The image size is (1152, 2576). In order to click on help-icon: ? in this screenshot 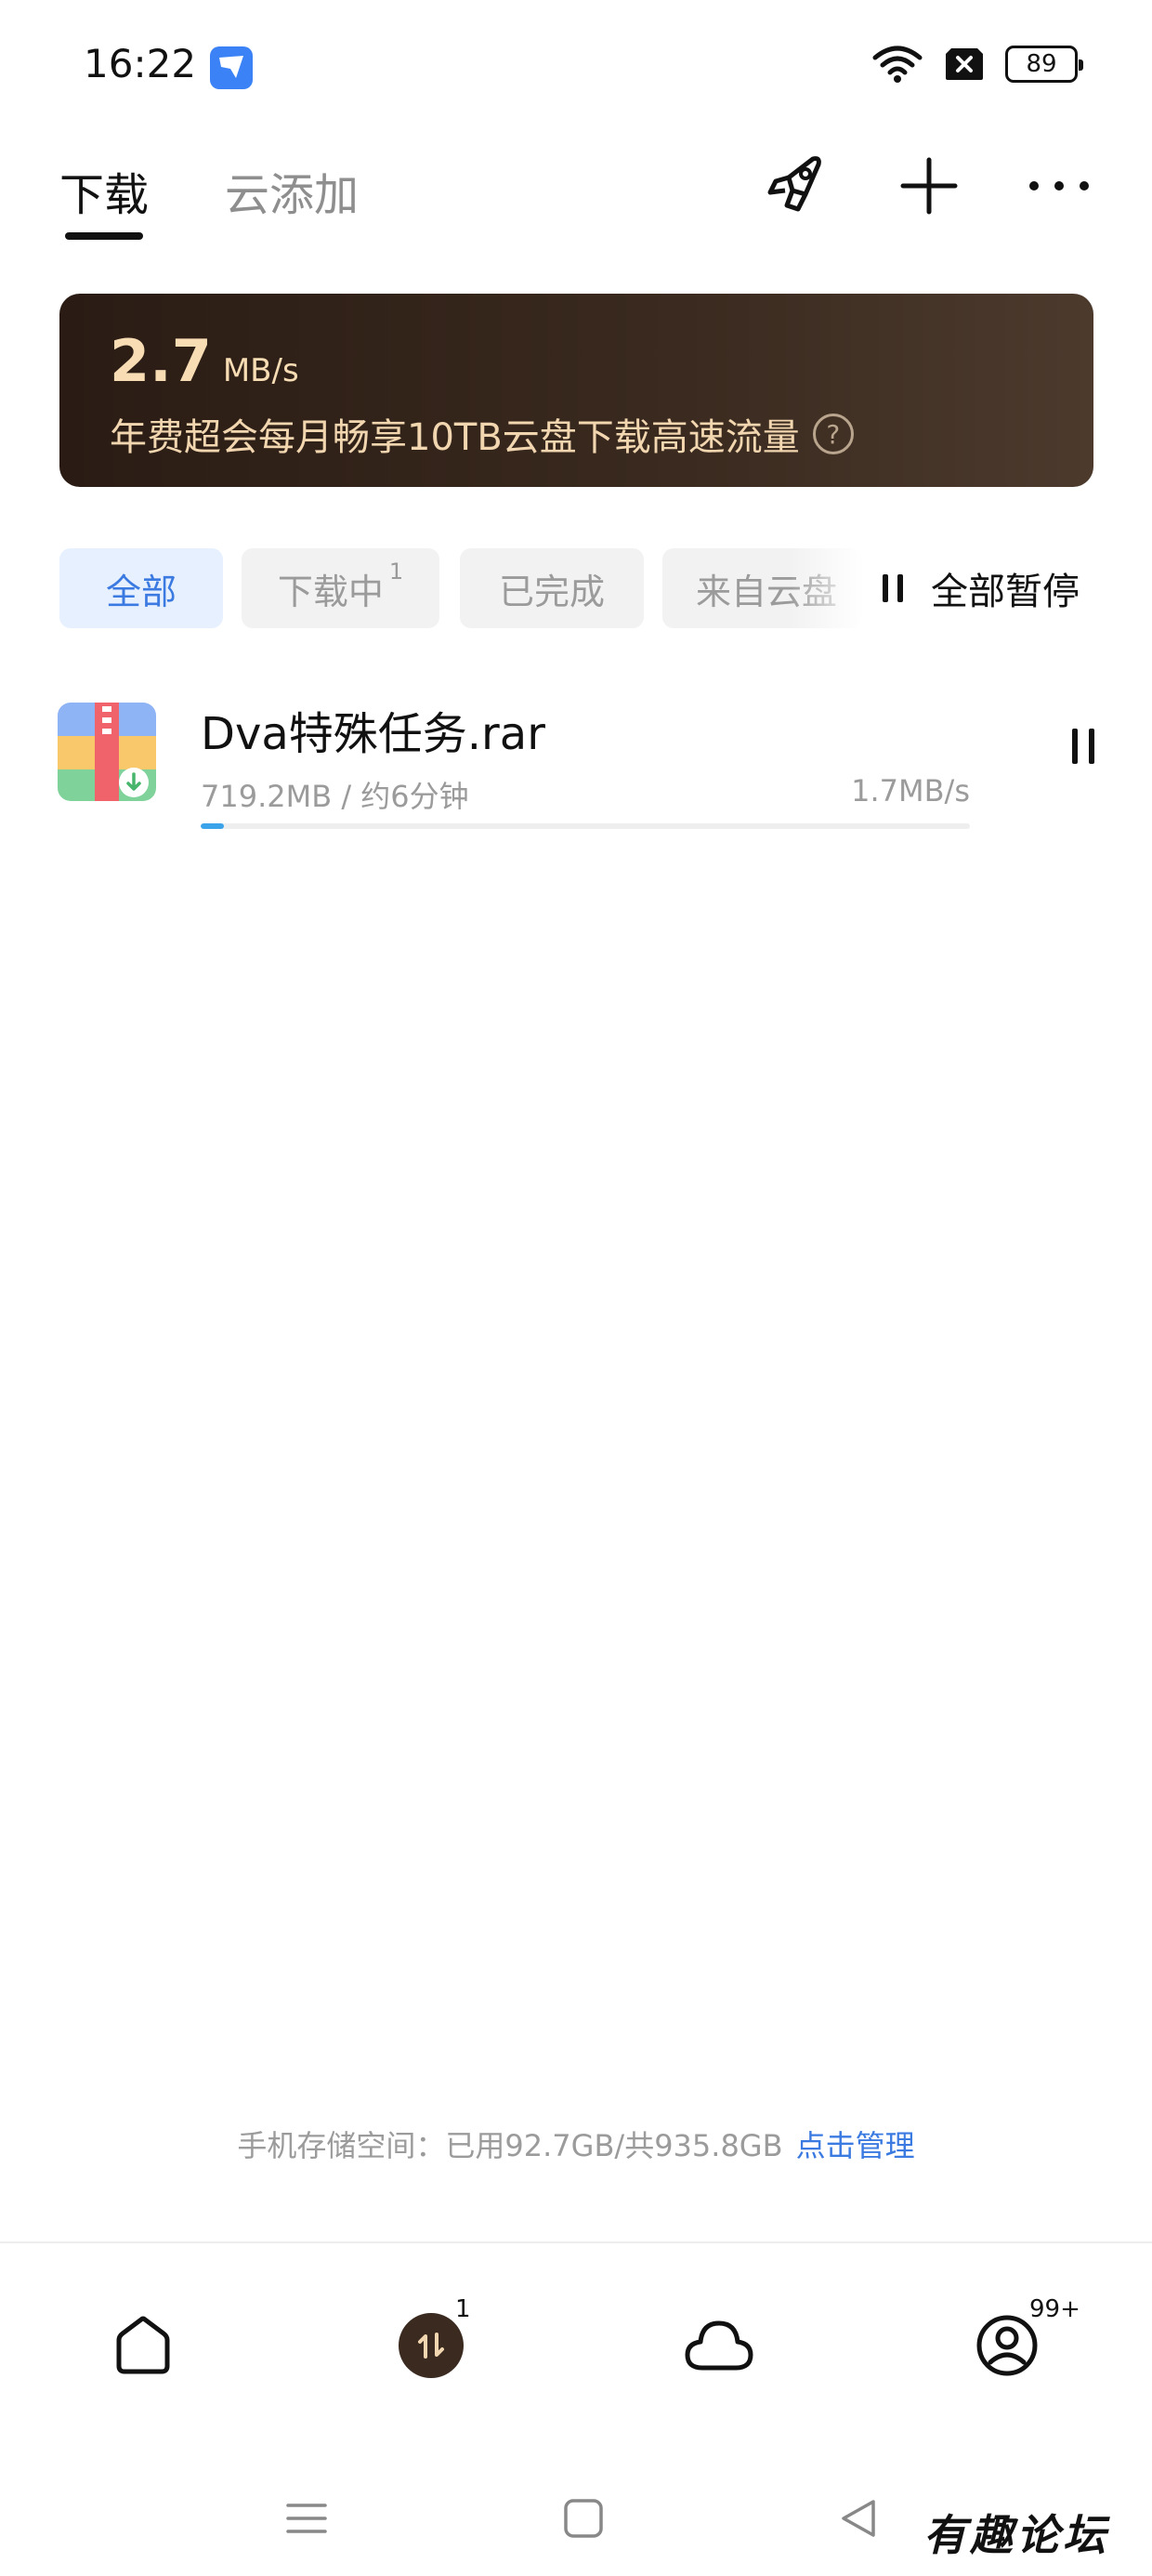, I will do `click(833, 434)`.